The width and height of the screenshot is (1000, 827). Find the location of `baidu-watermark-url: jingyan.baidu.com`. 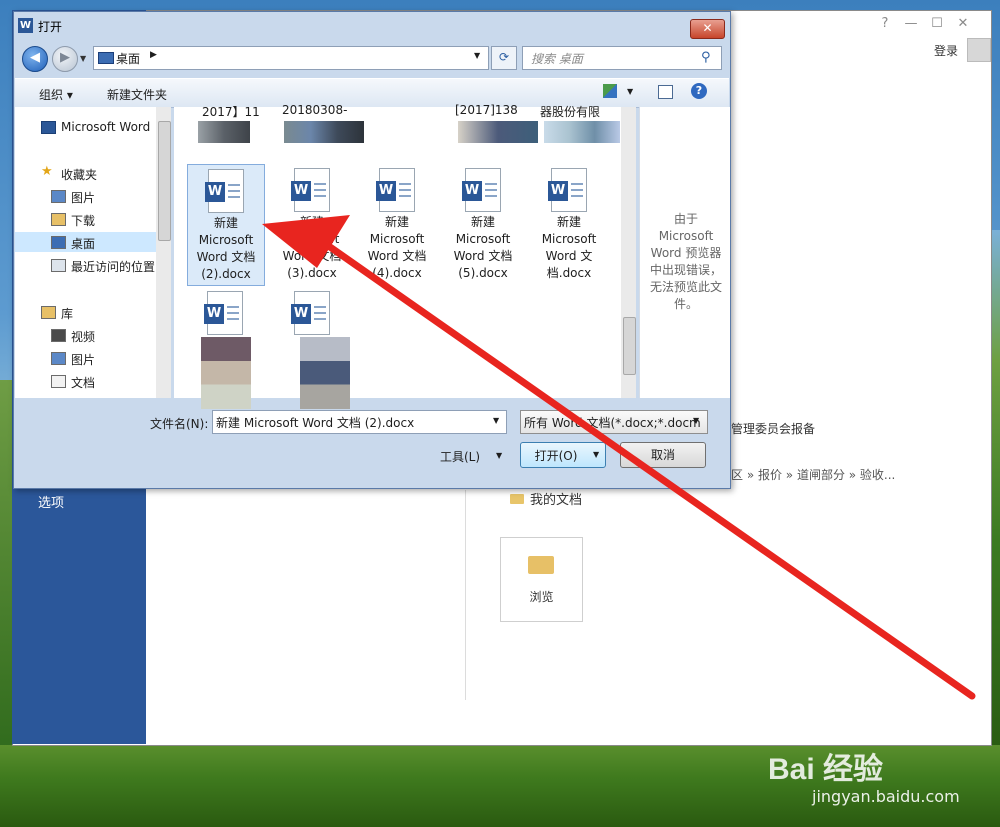

baidu-watermark-url: jingyan.baidu.com is located at coordinates (886, 796).